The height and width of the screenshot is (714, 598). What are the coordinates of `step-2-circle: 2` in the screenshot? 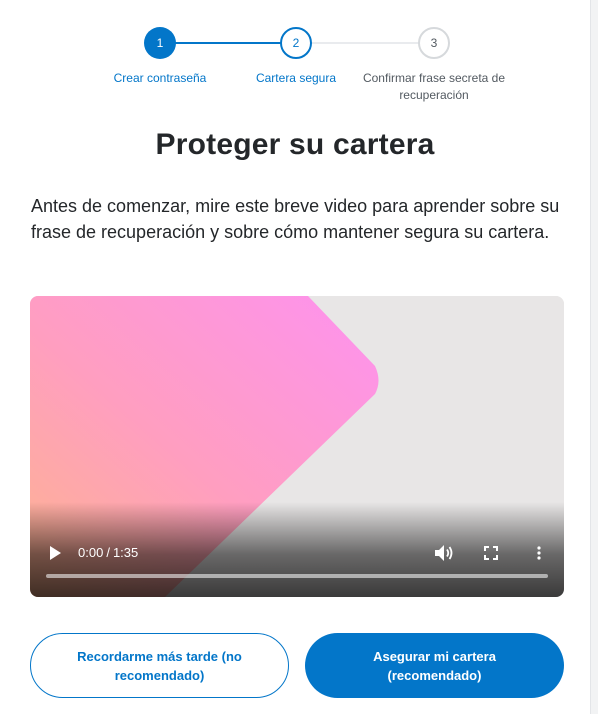 It's located at (296, 43).